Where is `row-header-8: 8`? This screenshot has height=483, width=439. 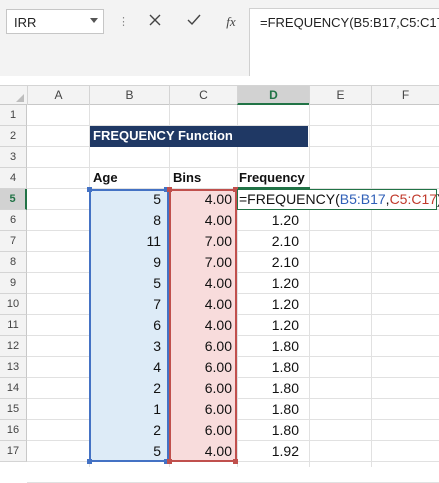 row-header-8: 8 is located at coordinates (13, 262).